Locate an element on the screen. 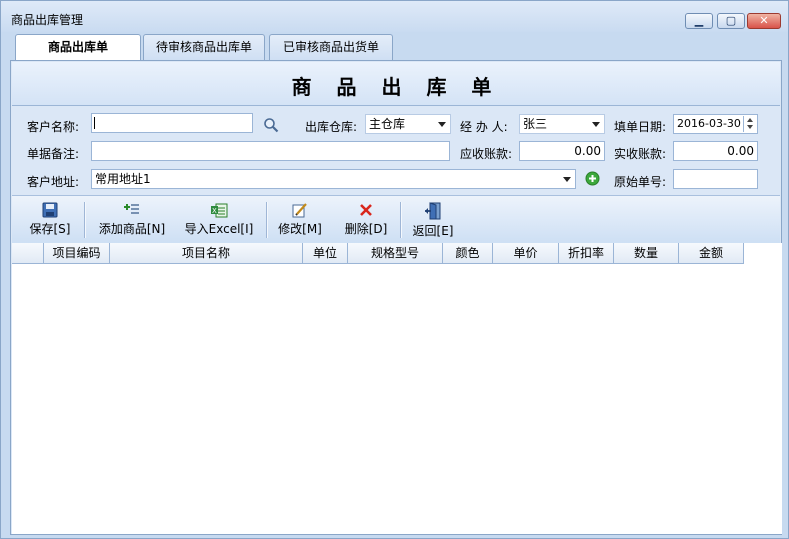  excel-import-icon: X is located at coordinates (219, 210).